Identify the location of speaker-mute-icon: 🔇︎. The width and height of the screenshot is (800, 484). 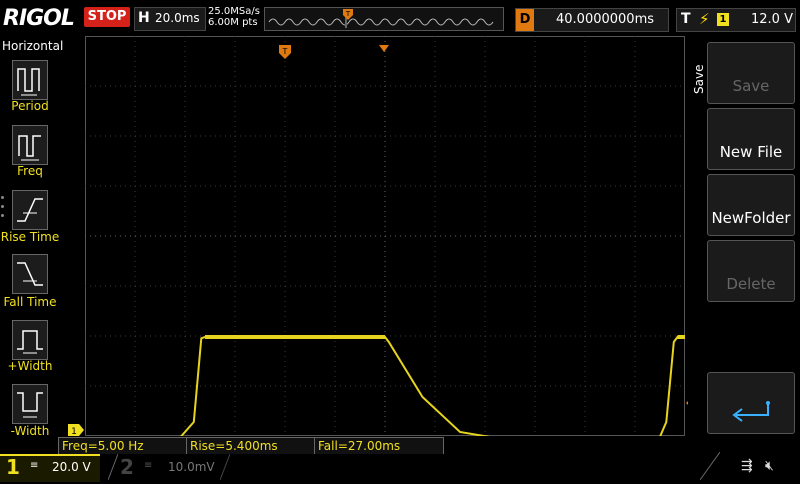
(769, 466).